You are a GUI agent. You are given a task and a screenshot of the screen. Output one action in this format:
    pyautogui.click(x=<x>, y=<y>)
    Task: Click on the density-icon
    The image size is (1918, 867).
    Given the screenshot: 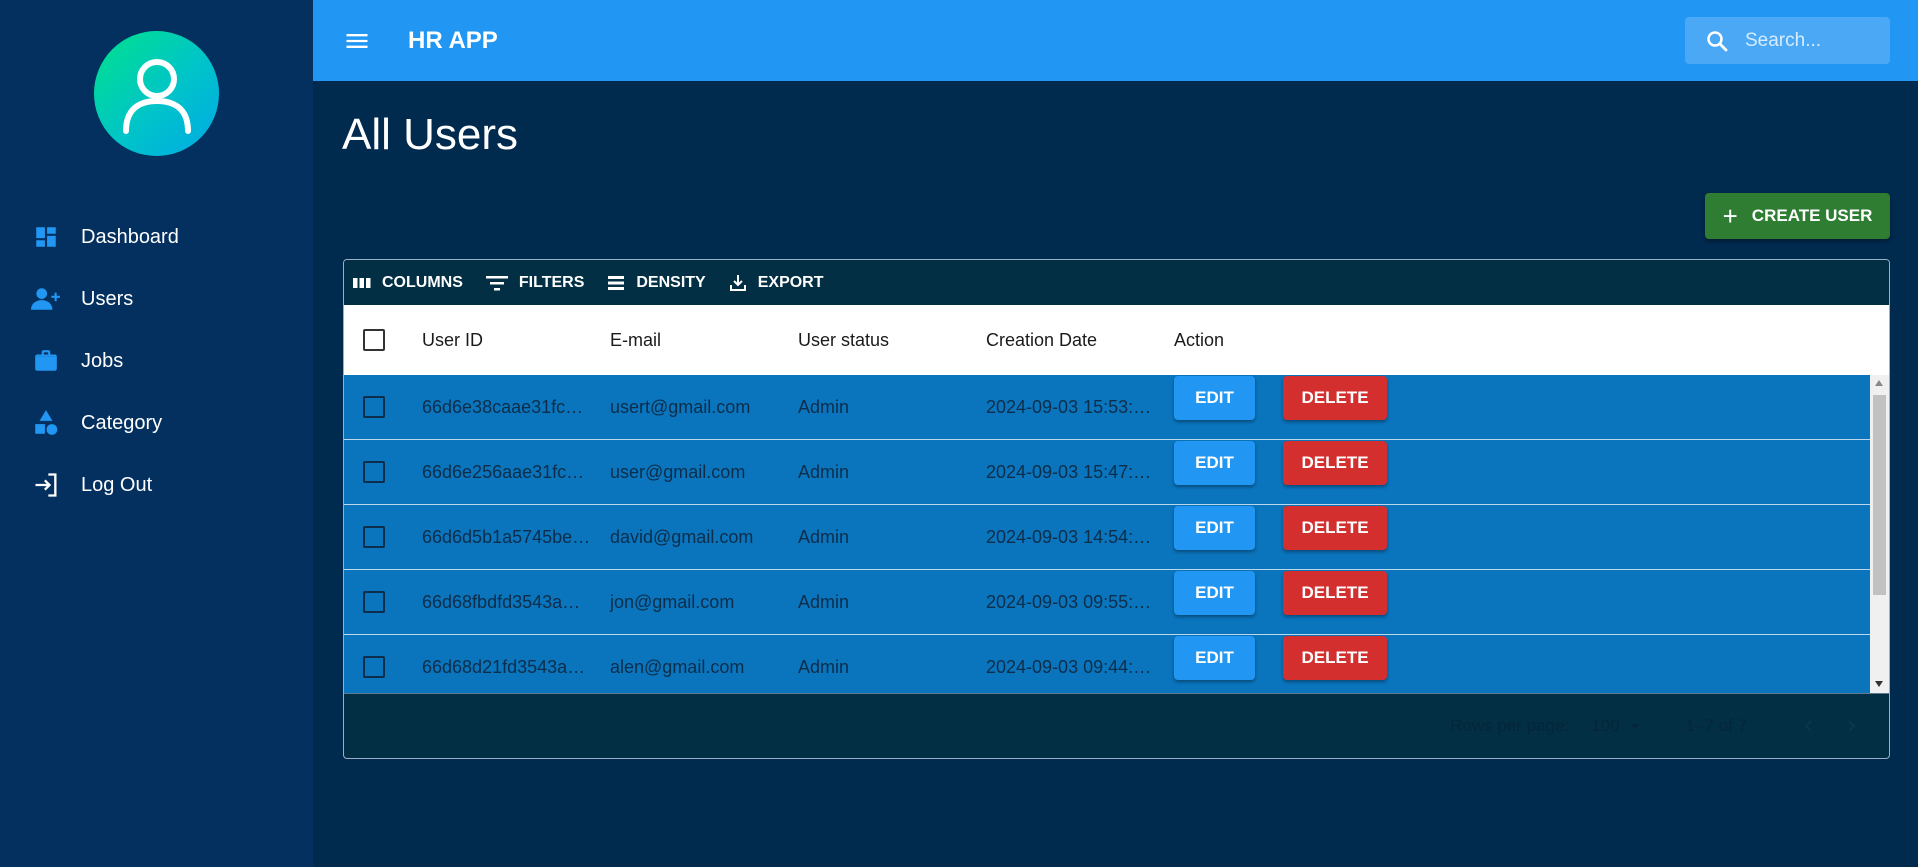 What is the action you would take?
    pyautogui.click(x=616, y=282)
    